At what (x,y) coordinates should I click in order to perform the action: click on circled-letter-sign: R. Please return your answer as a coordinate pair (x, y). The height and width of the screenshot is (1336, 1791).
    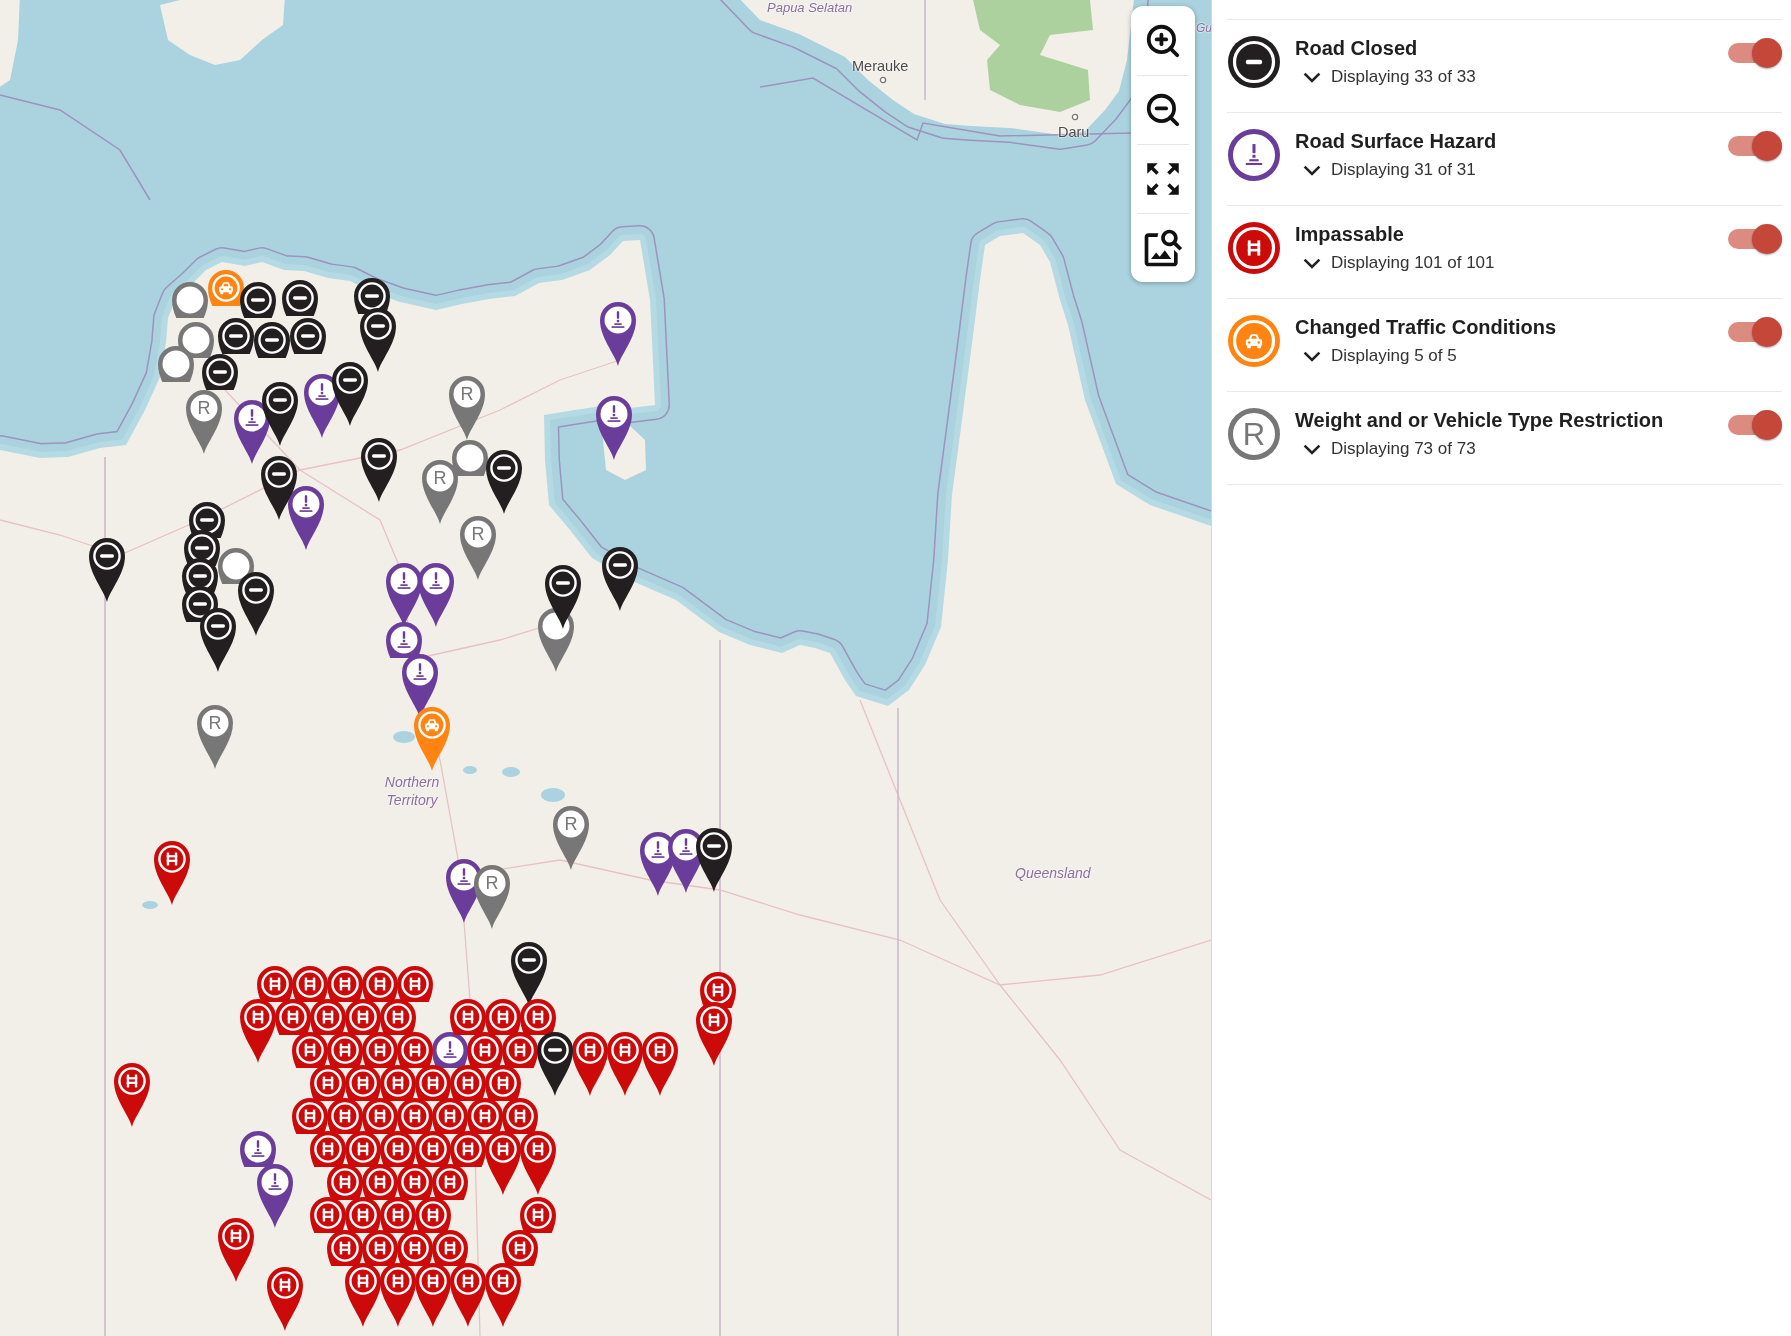
    Looking at the image, I should click on (1254, 434).